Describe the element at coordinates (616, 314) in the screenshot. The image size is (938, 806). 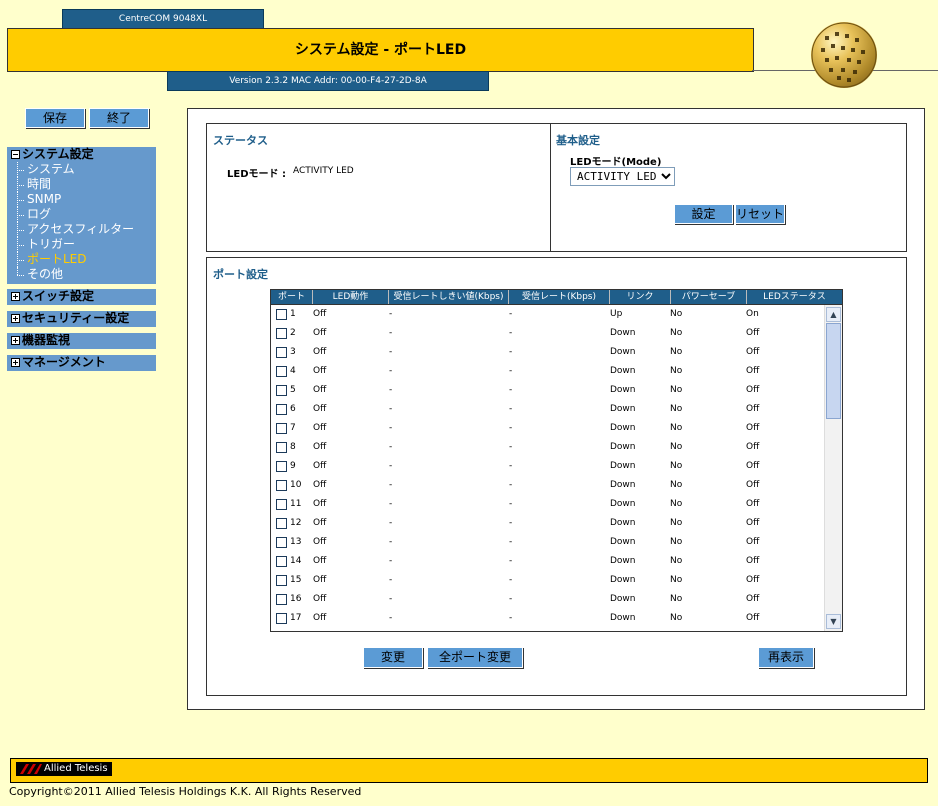
I see `cell-link: Up` at that location.